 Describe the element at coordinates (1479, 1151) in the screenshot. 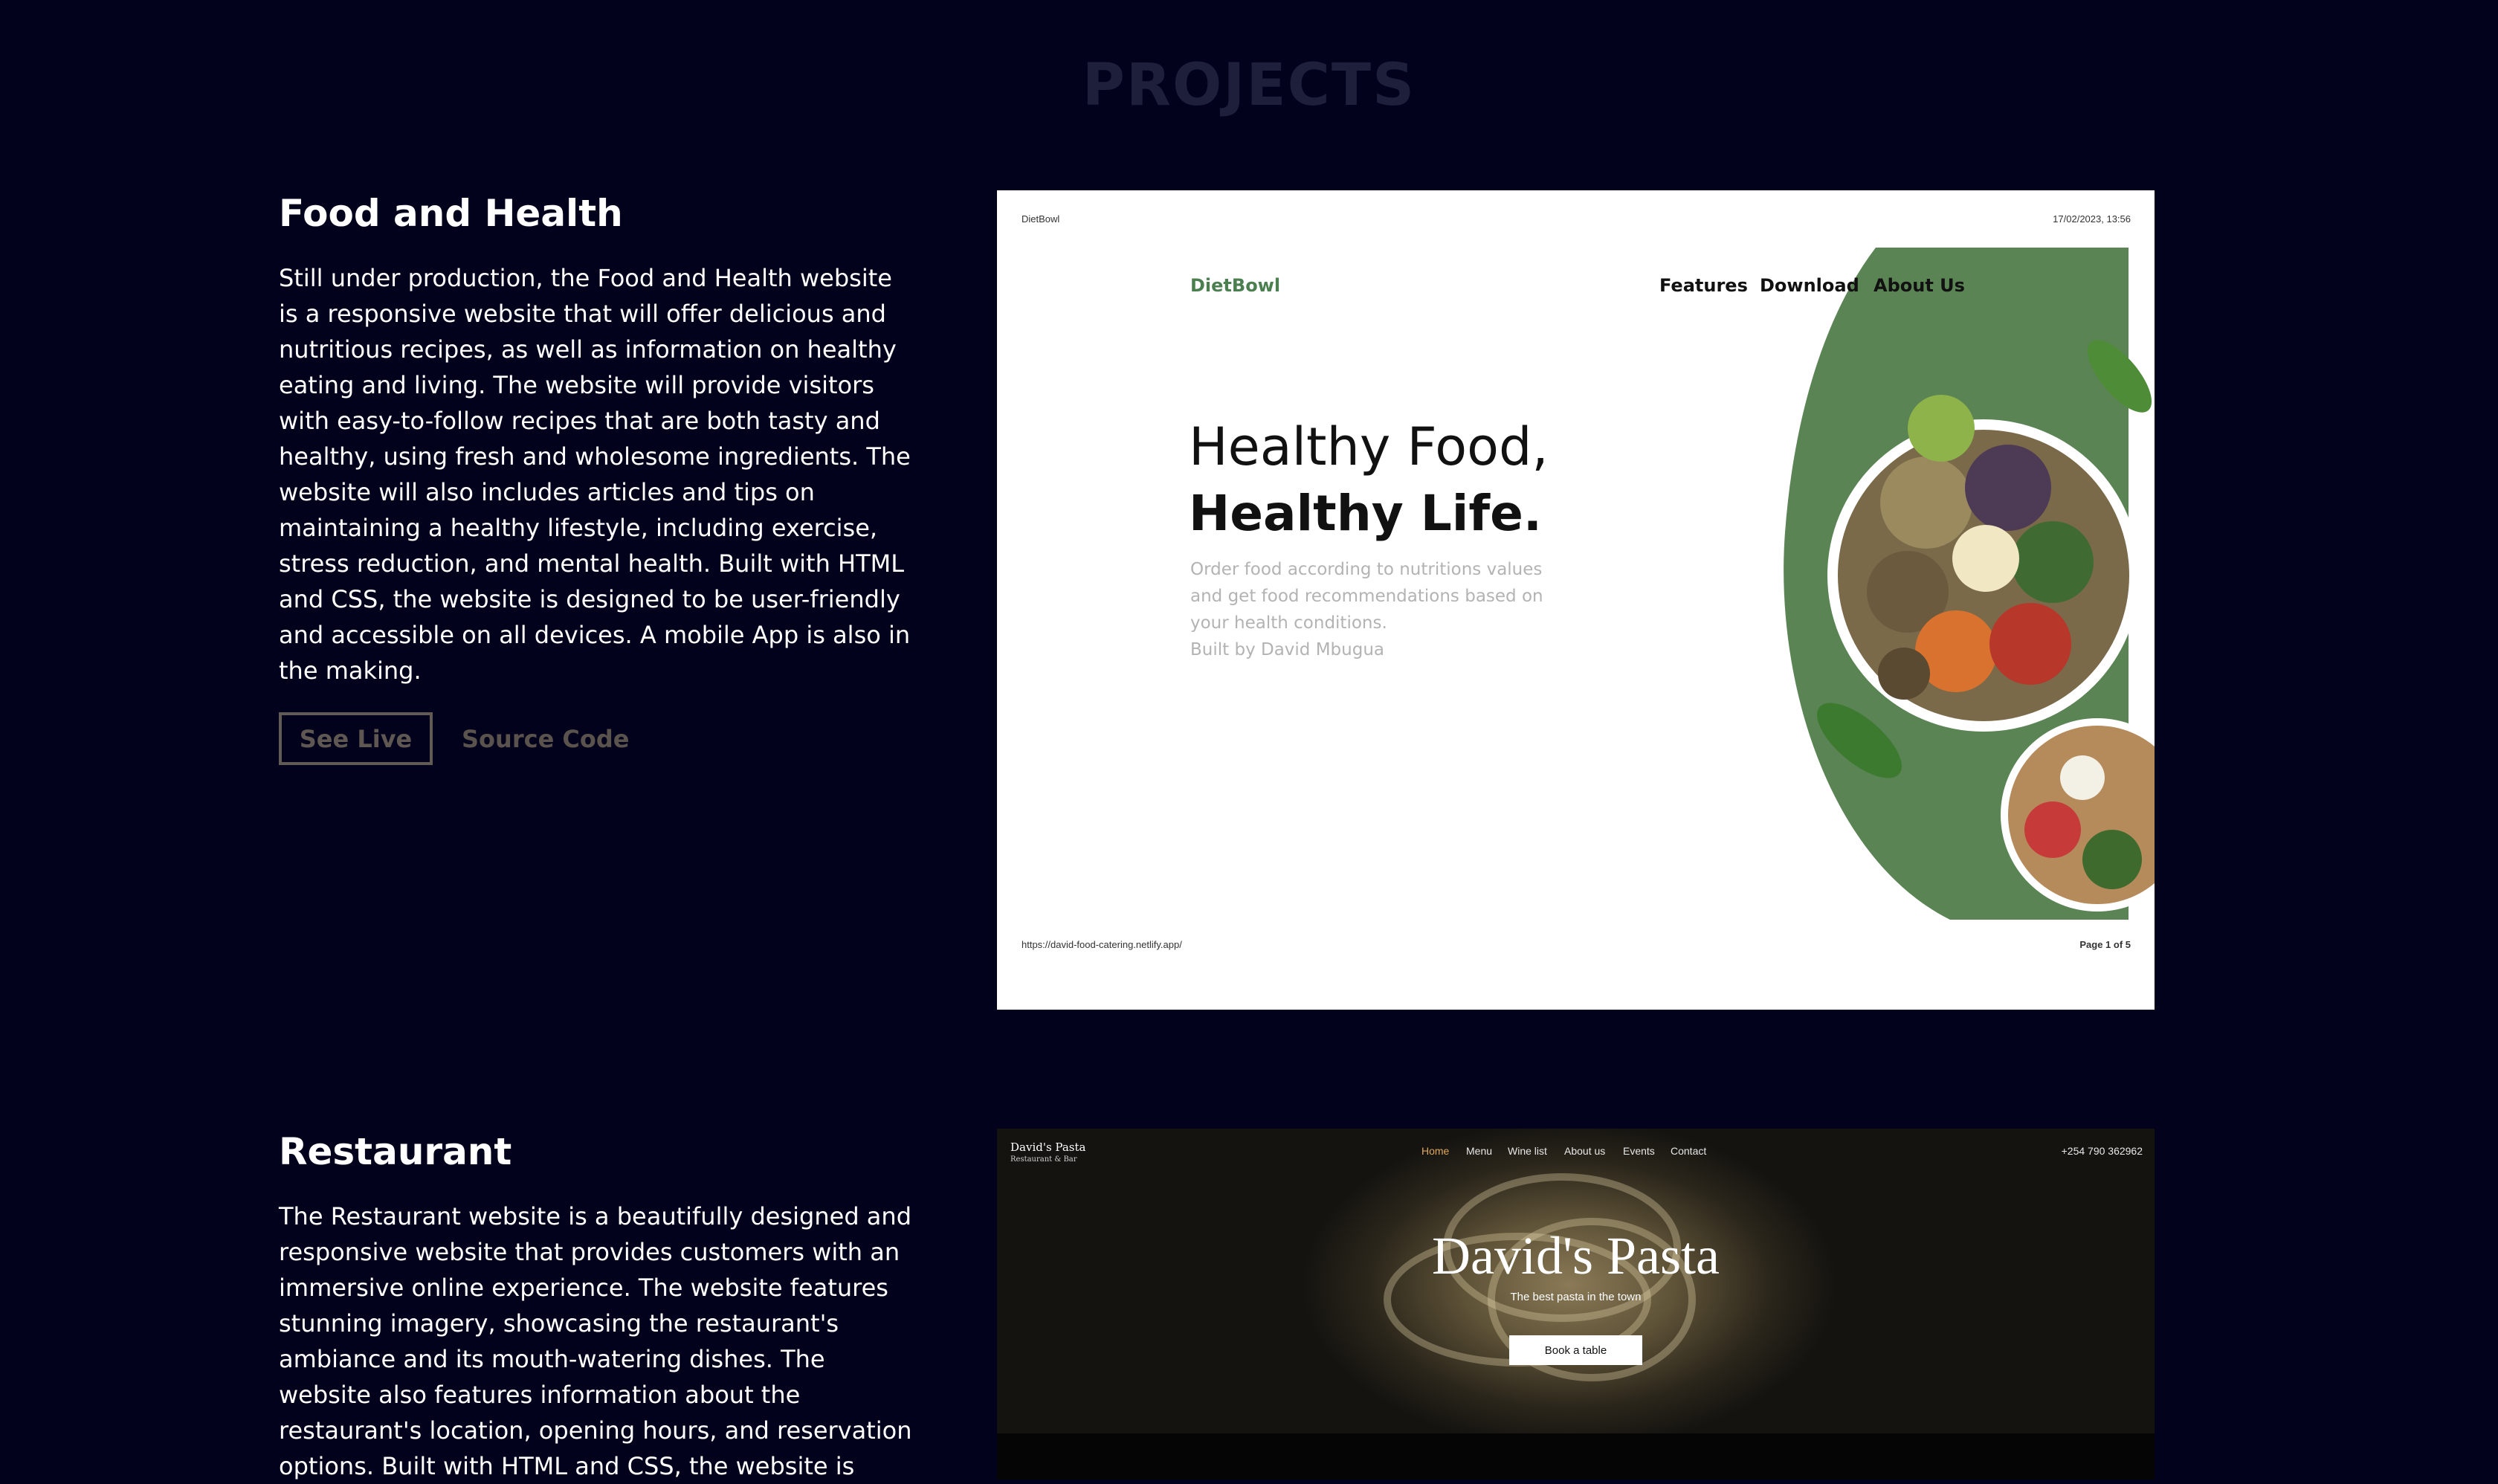

I see `pasta-nav-menu: Menu` at that location.